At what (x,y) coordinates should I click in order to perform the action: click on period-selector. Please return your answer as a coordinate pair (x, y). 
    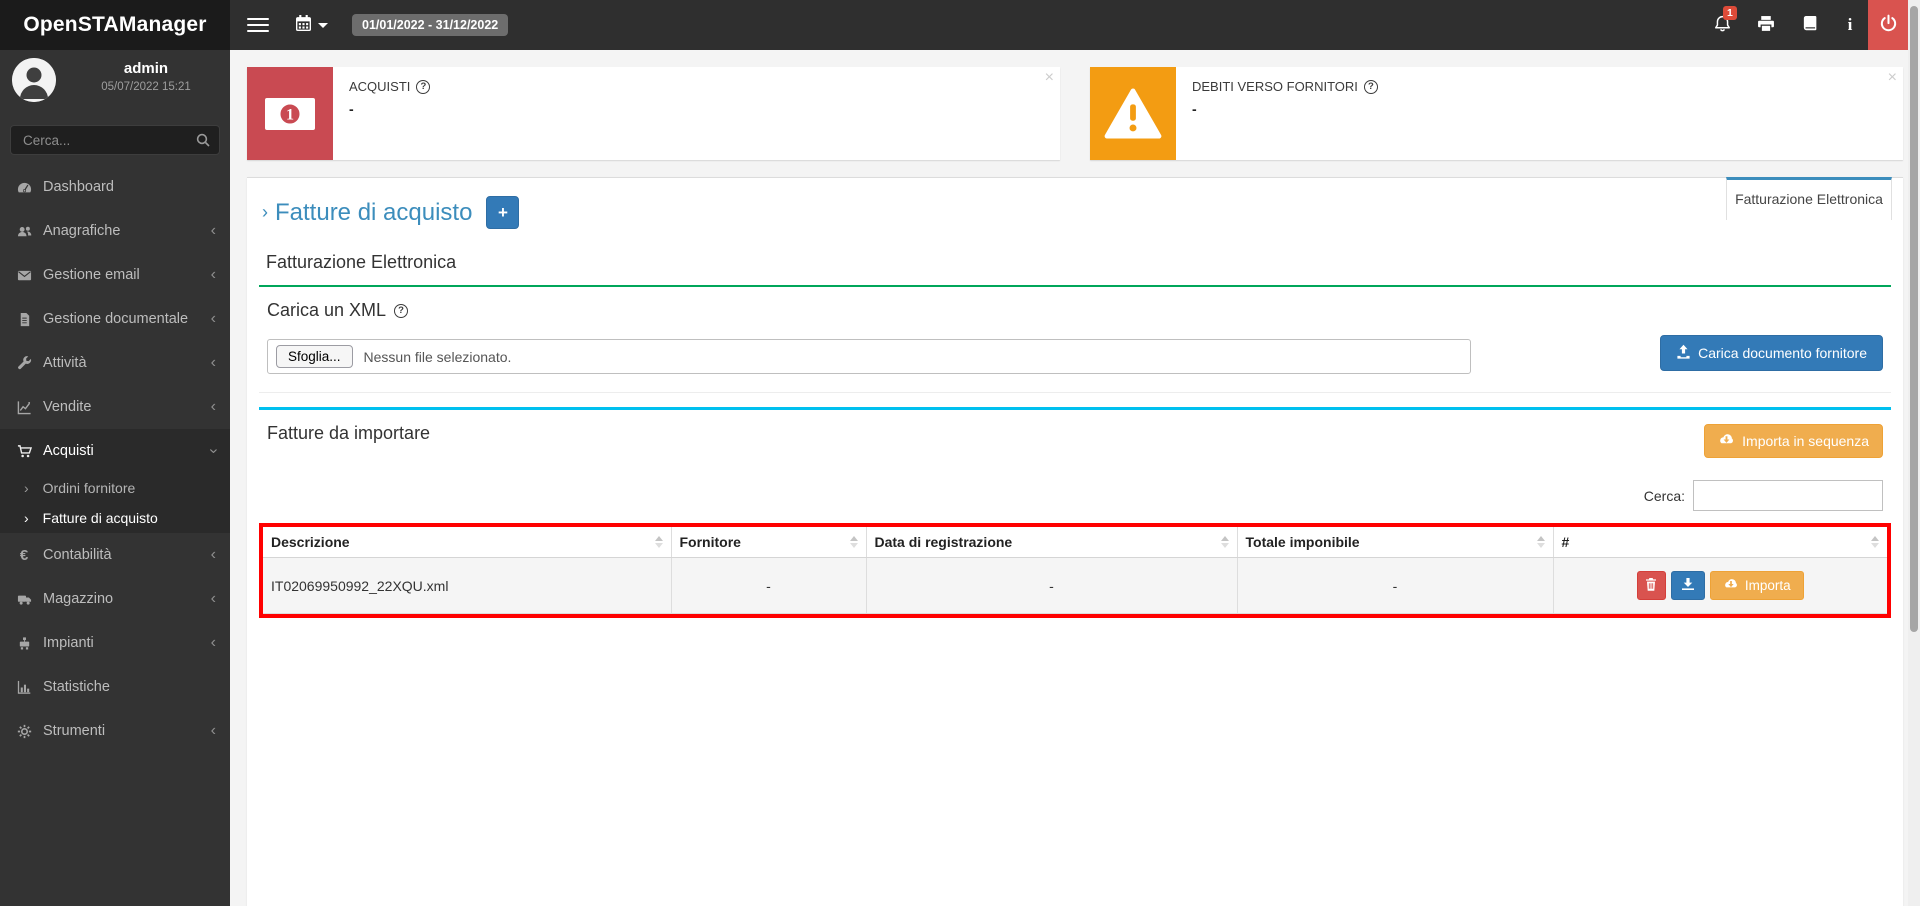
    Looking at the image, I should click on (311, 25).